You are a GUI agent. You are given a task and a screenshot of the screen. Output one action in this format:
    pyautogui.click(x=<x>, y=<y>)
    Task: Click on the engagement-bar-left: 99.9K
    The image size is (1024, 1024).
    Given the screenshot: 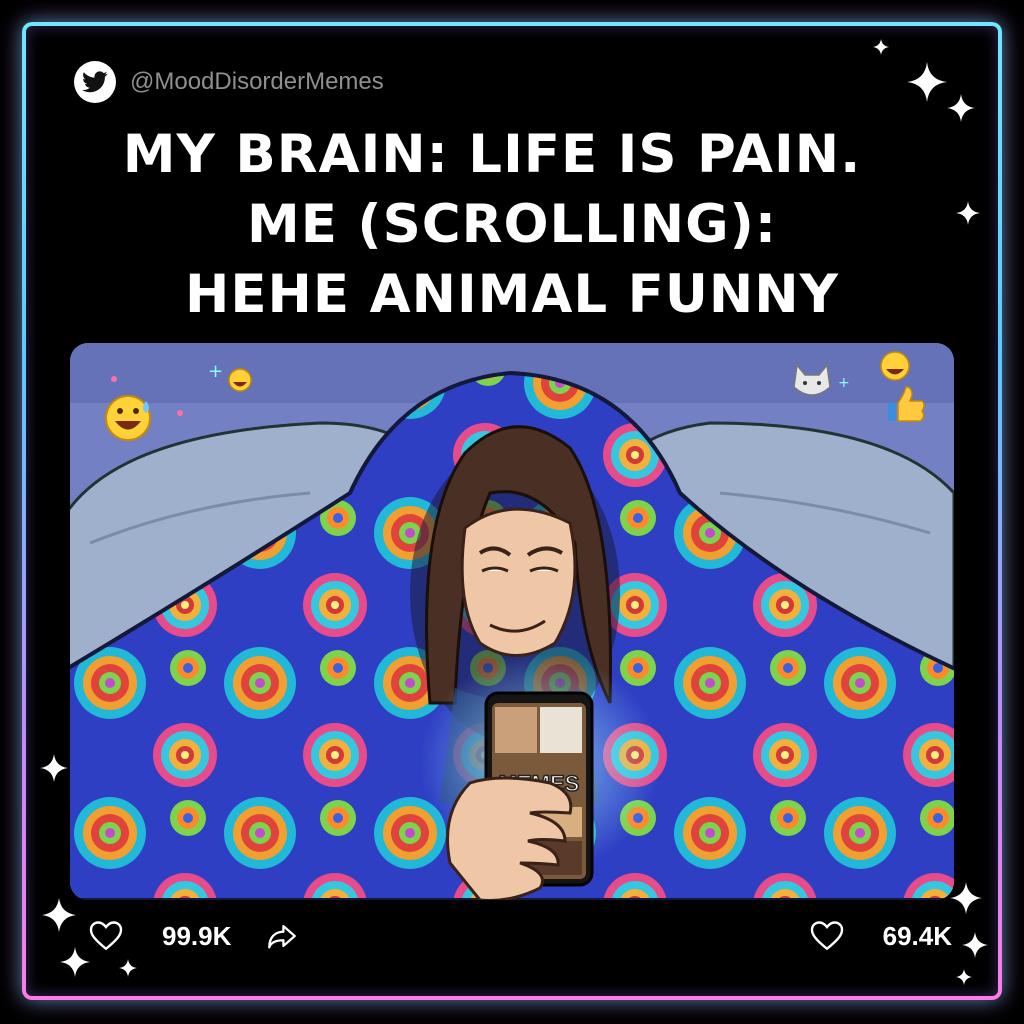 What is the action you would take?
    pyautogui.click(x=193, y=936)
    